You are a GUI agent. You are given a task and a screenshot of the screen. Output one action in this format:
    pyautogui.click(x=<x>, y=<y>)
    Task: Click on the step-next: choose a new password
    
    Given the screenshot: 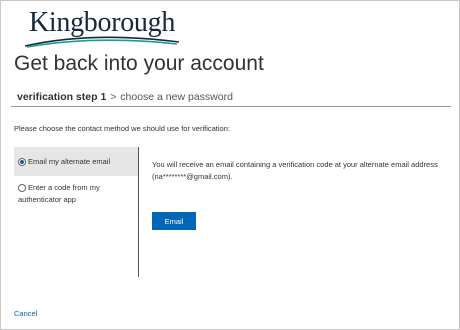 What is the action you would take?
    pyautogui.click(x=176, y=97)
    